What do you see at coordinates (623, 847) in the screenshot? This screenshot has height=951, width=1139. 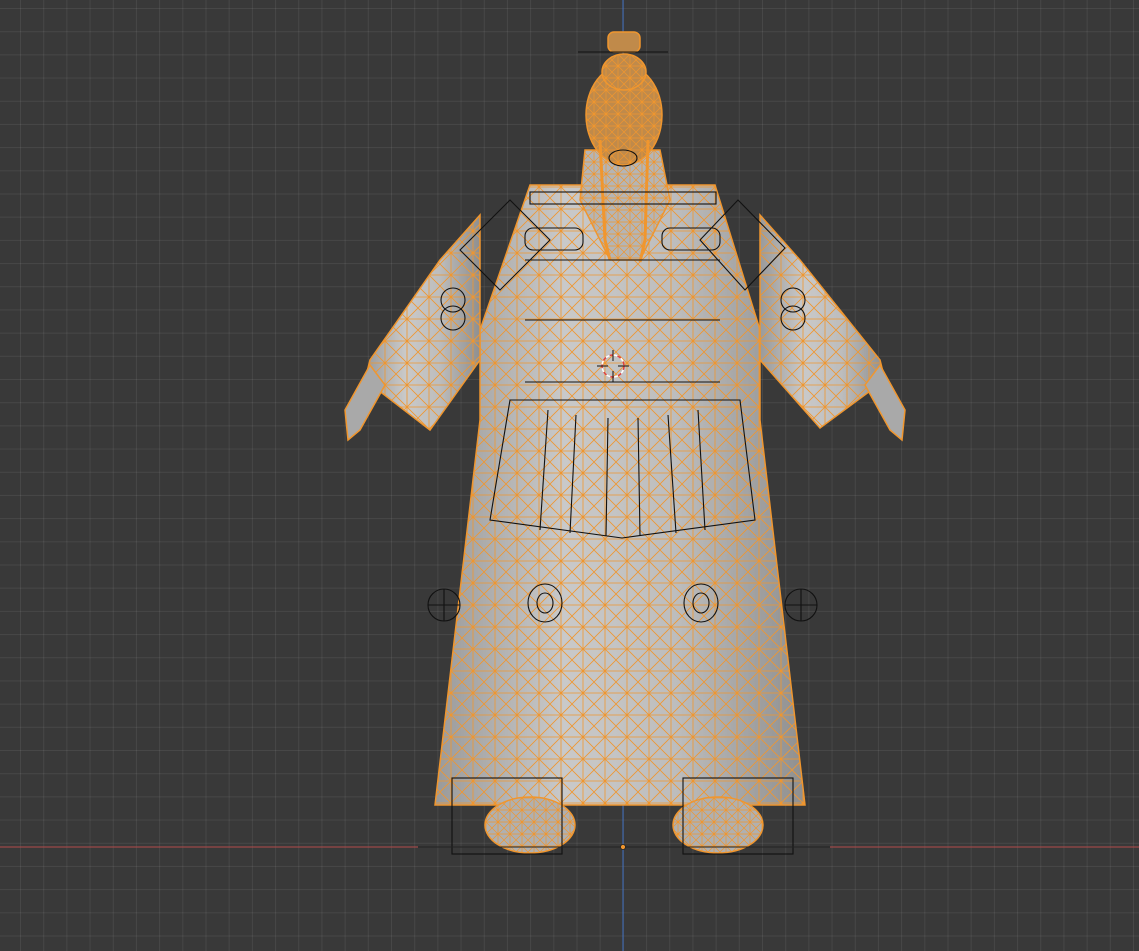 I see `object-origin-icon` at bounding box center [623, 847].